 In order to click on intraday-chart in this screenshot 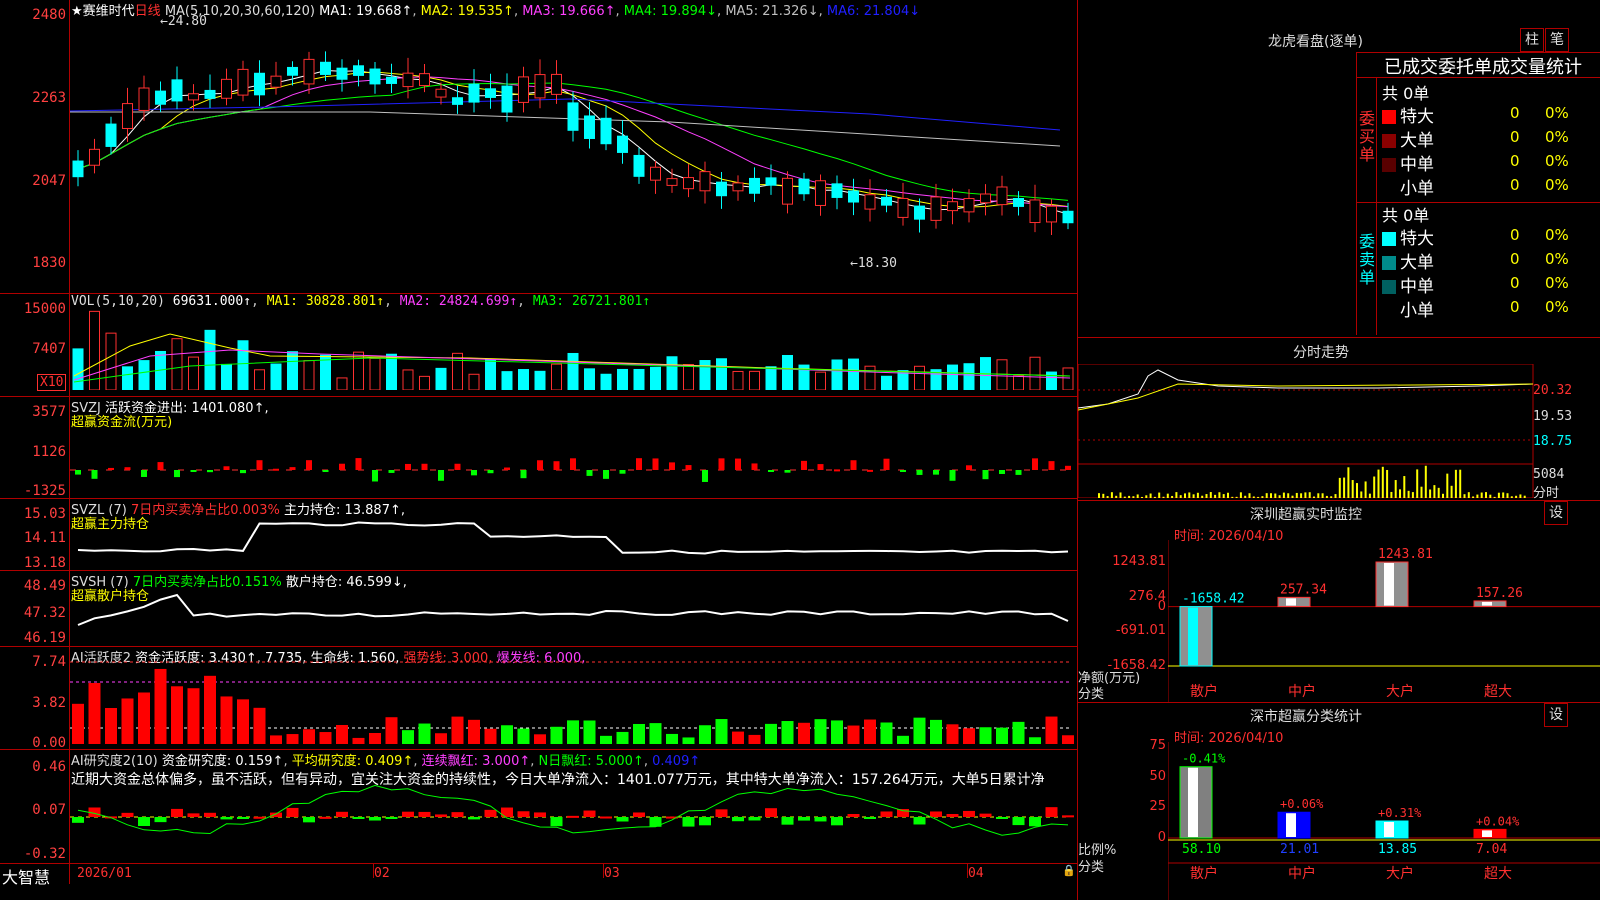, I will do `click(1306, 431)`.